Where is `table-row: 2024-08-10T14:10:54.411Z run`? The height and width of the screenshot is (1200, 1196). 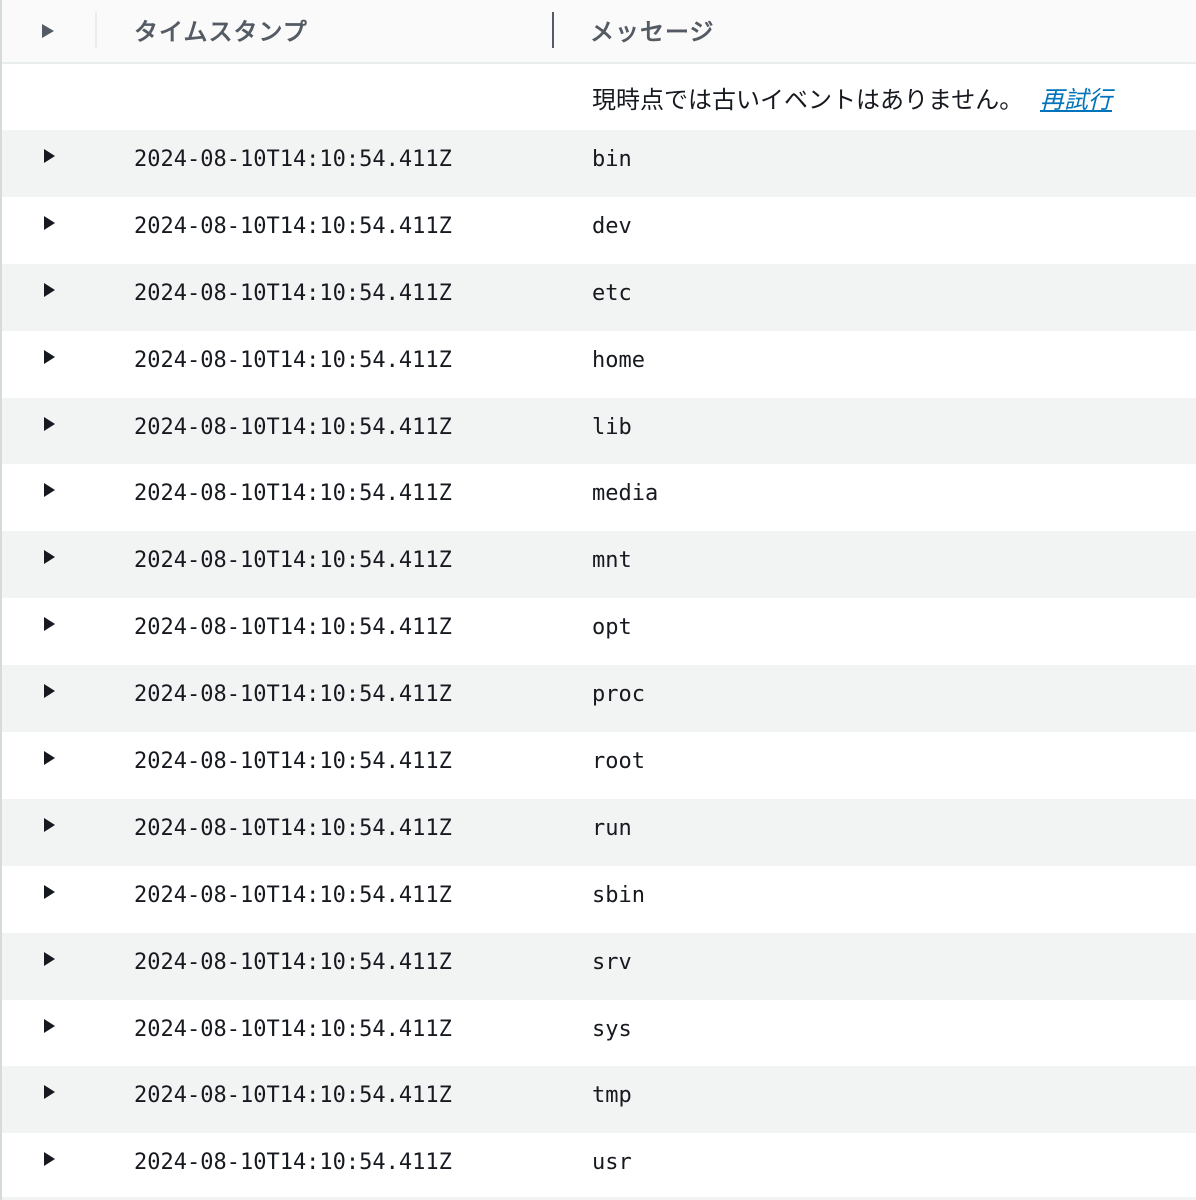 table-row: 2024-08-10T14:10:54.411Z run is located at coordinates (599, 832).